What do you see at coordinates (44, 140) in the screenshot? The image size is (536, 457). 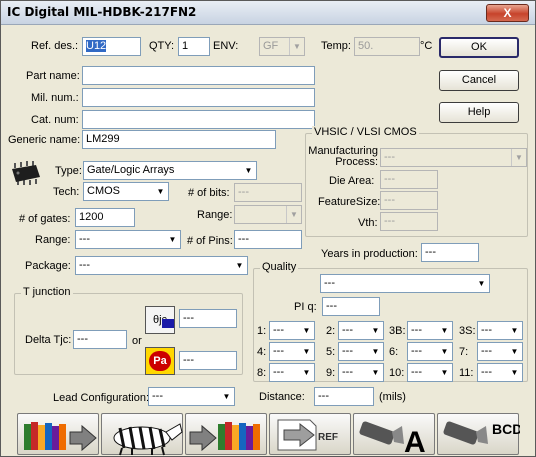 I see `generic-name-label: Generic name:` at bounding box center [44, 140].